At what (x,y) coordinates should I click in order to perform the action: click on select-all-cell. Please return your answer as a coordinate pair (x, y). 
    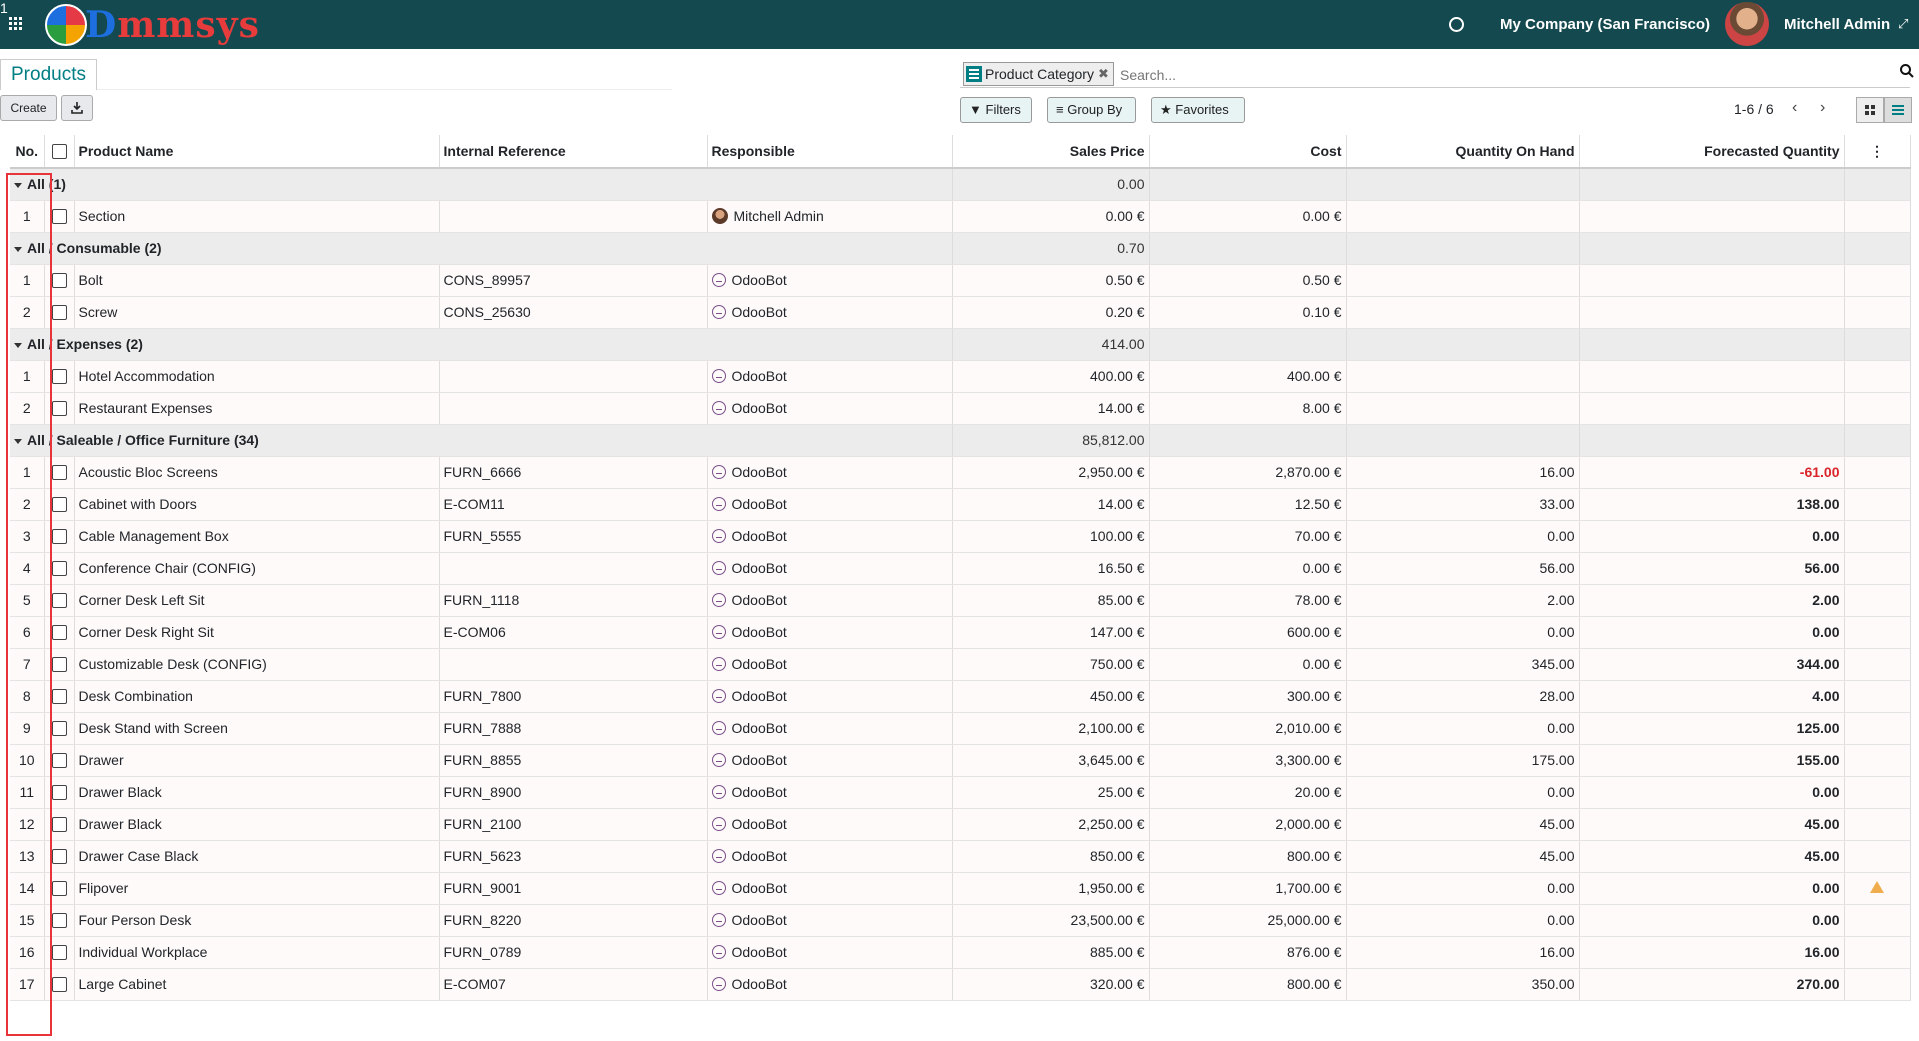
    Looking at the image, I should click on (59, 152).